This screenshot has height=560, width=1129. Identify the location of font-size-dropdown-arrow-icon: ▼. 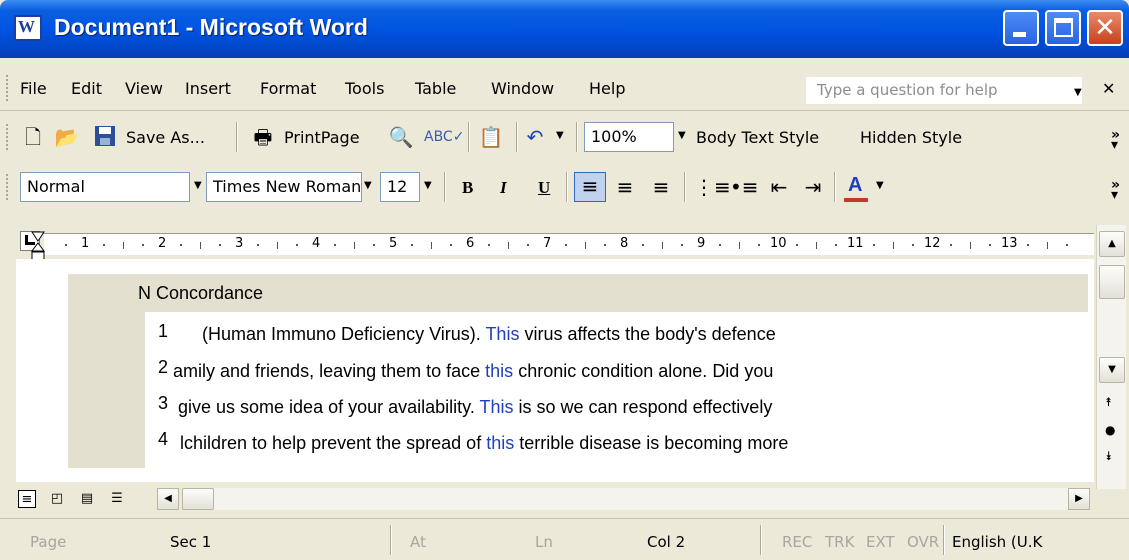
(428, 185).